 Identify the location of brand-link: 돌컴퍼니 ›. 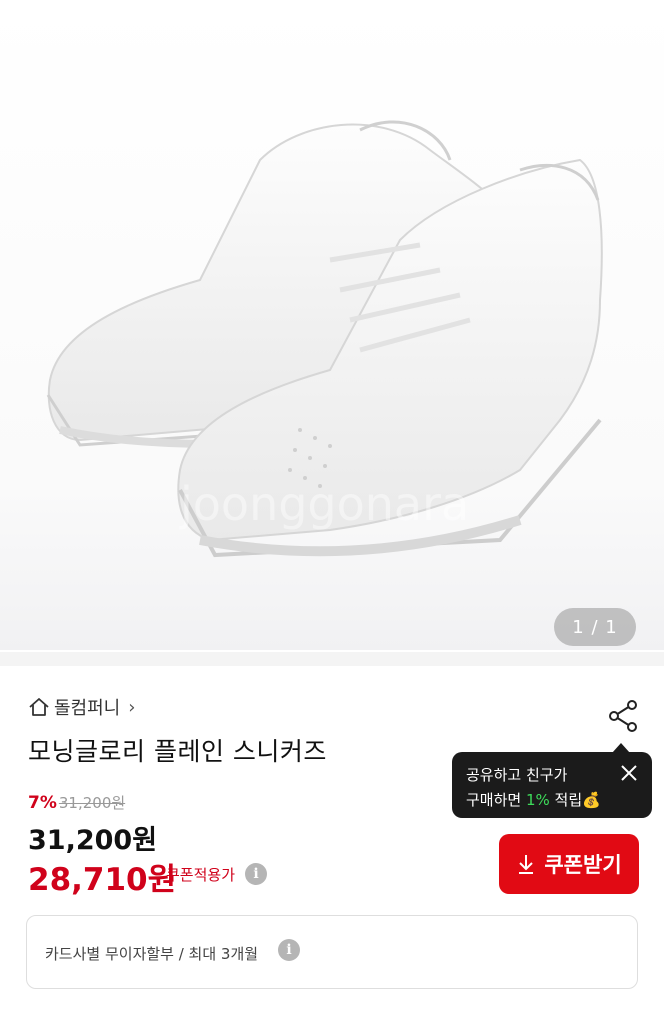
(81, 707).